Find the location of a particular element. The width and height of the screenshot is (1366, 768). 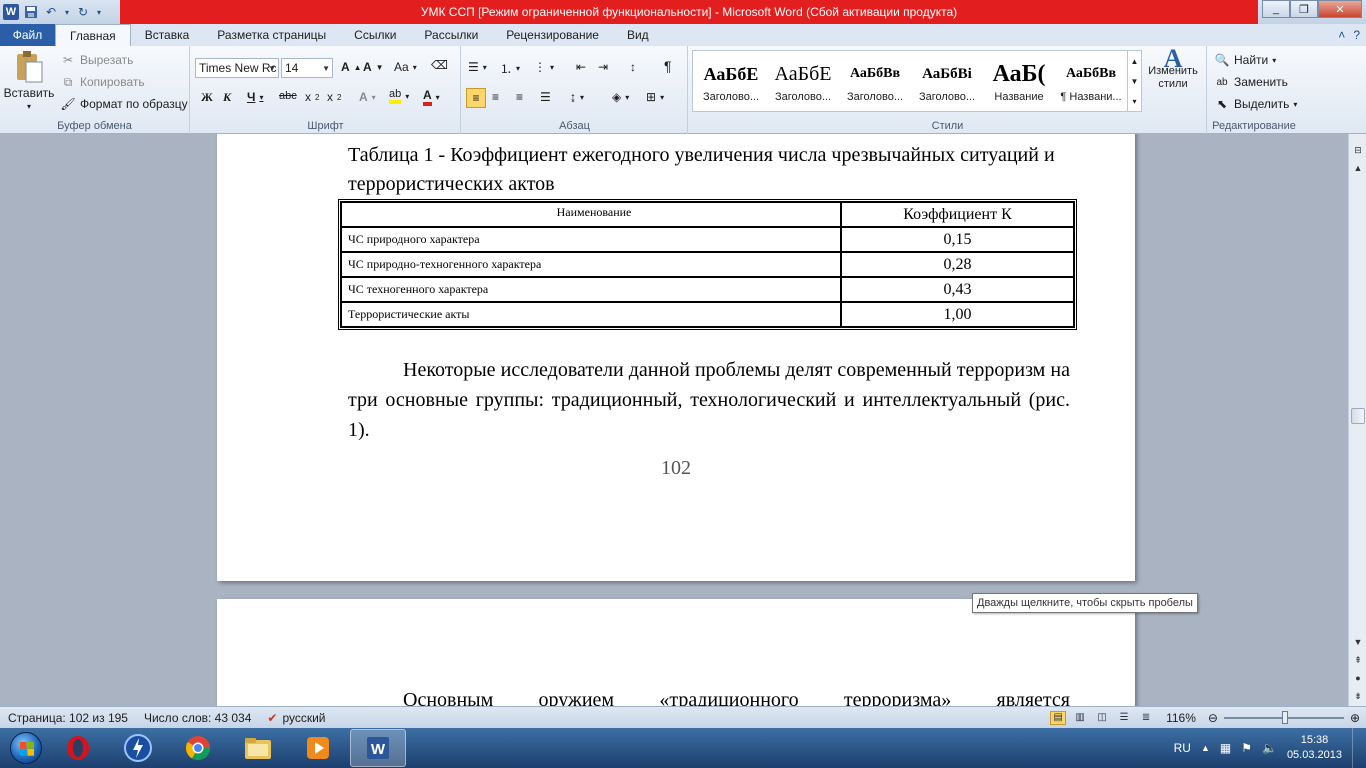

format-painter-button: 🖌 Формат по образцу is located at coordinates (123, 104).